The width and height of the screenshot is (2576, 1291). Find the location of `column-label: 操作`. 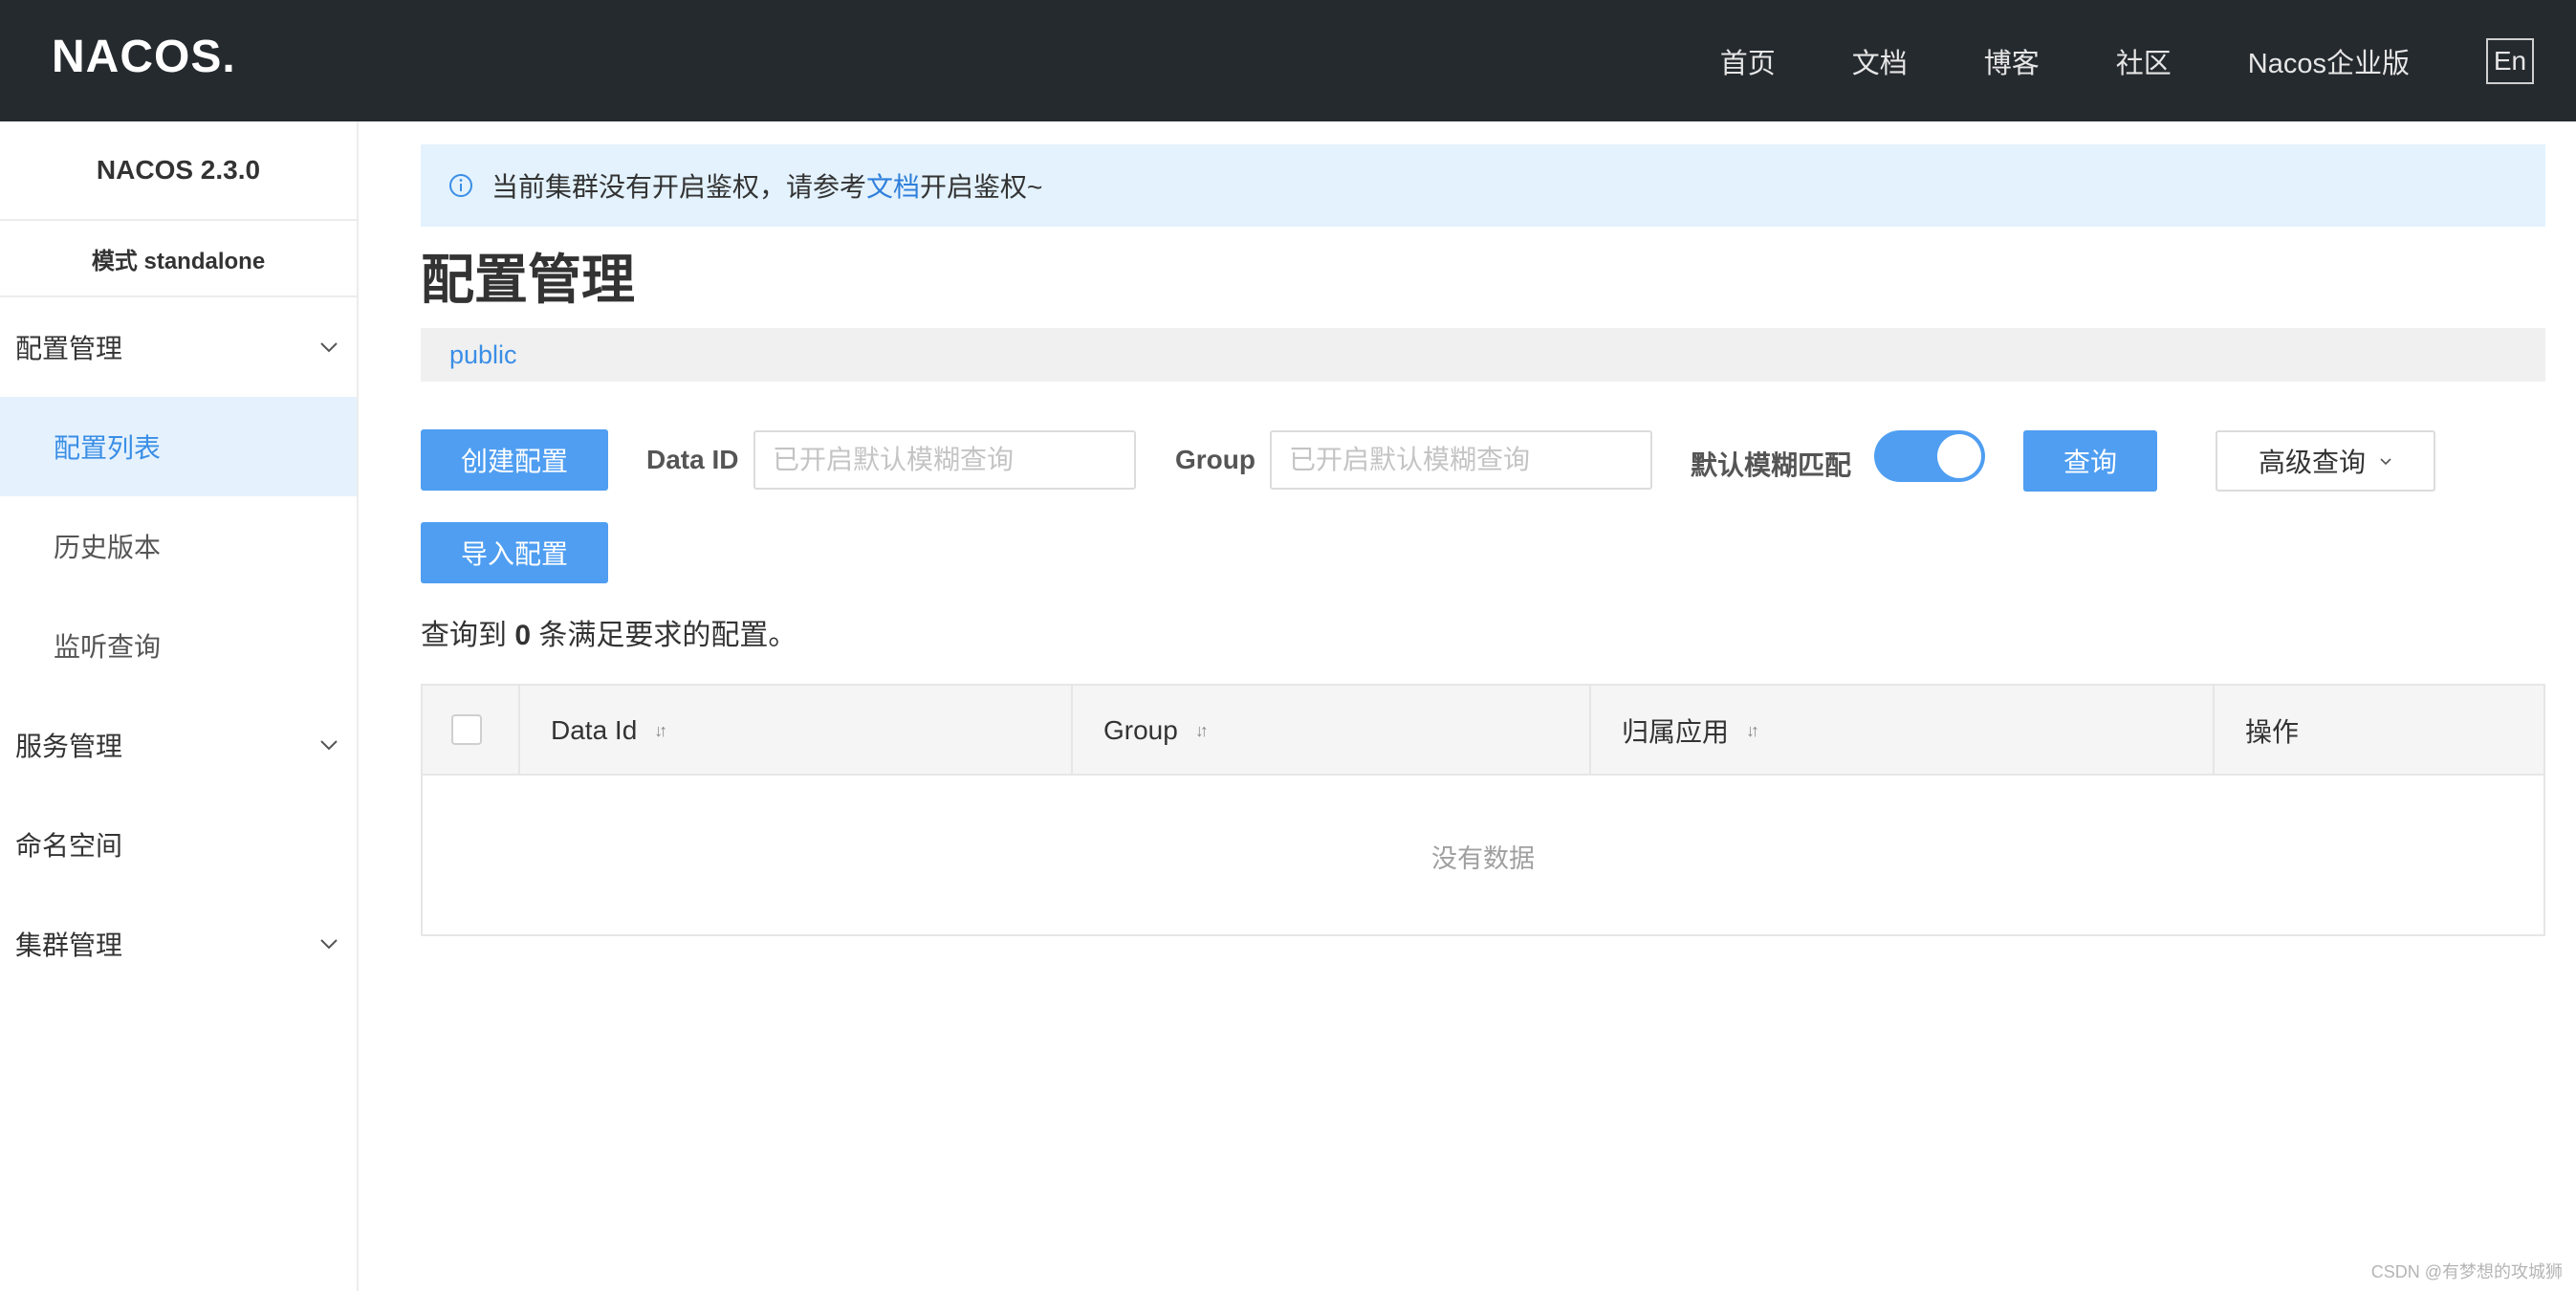

column-label: 操作 is located at coordinates (2272, 732).